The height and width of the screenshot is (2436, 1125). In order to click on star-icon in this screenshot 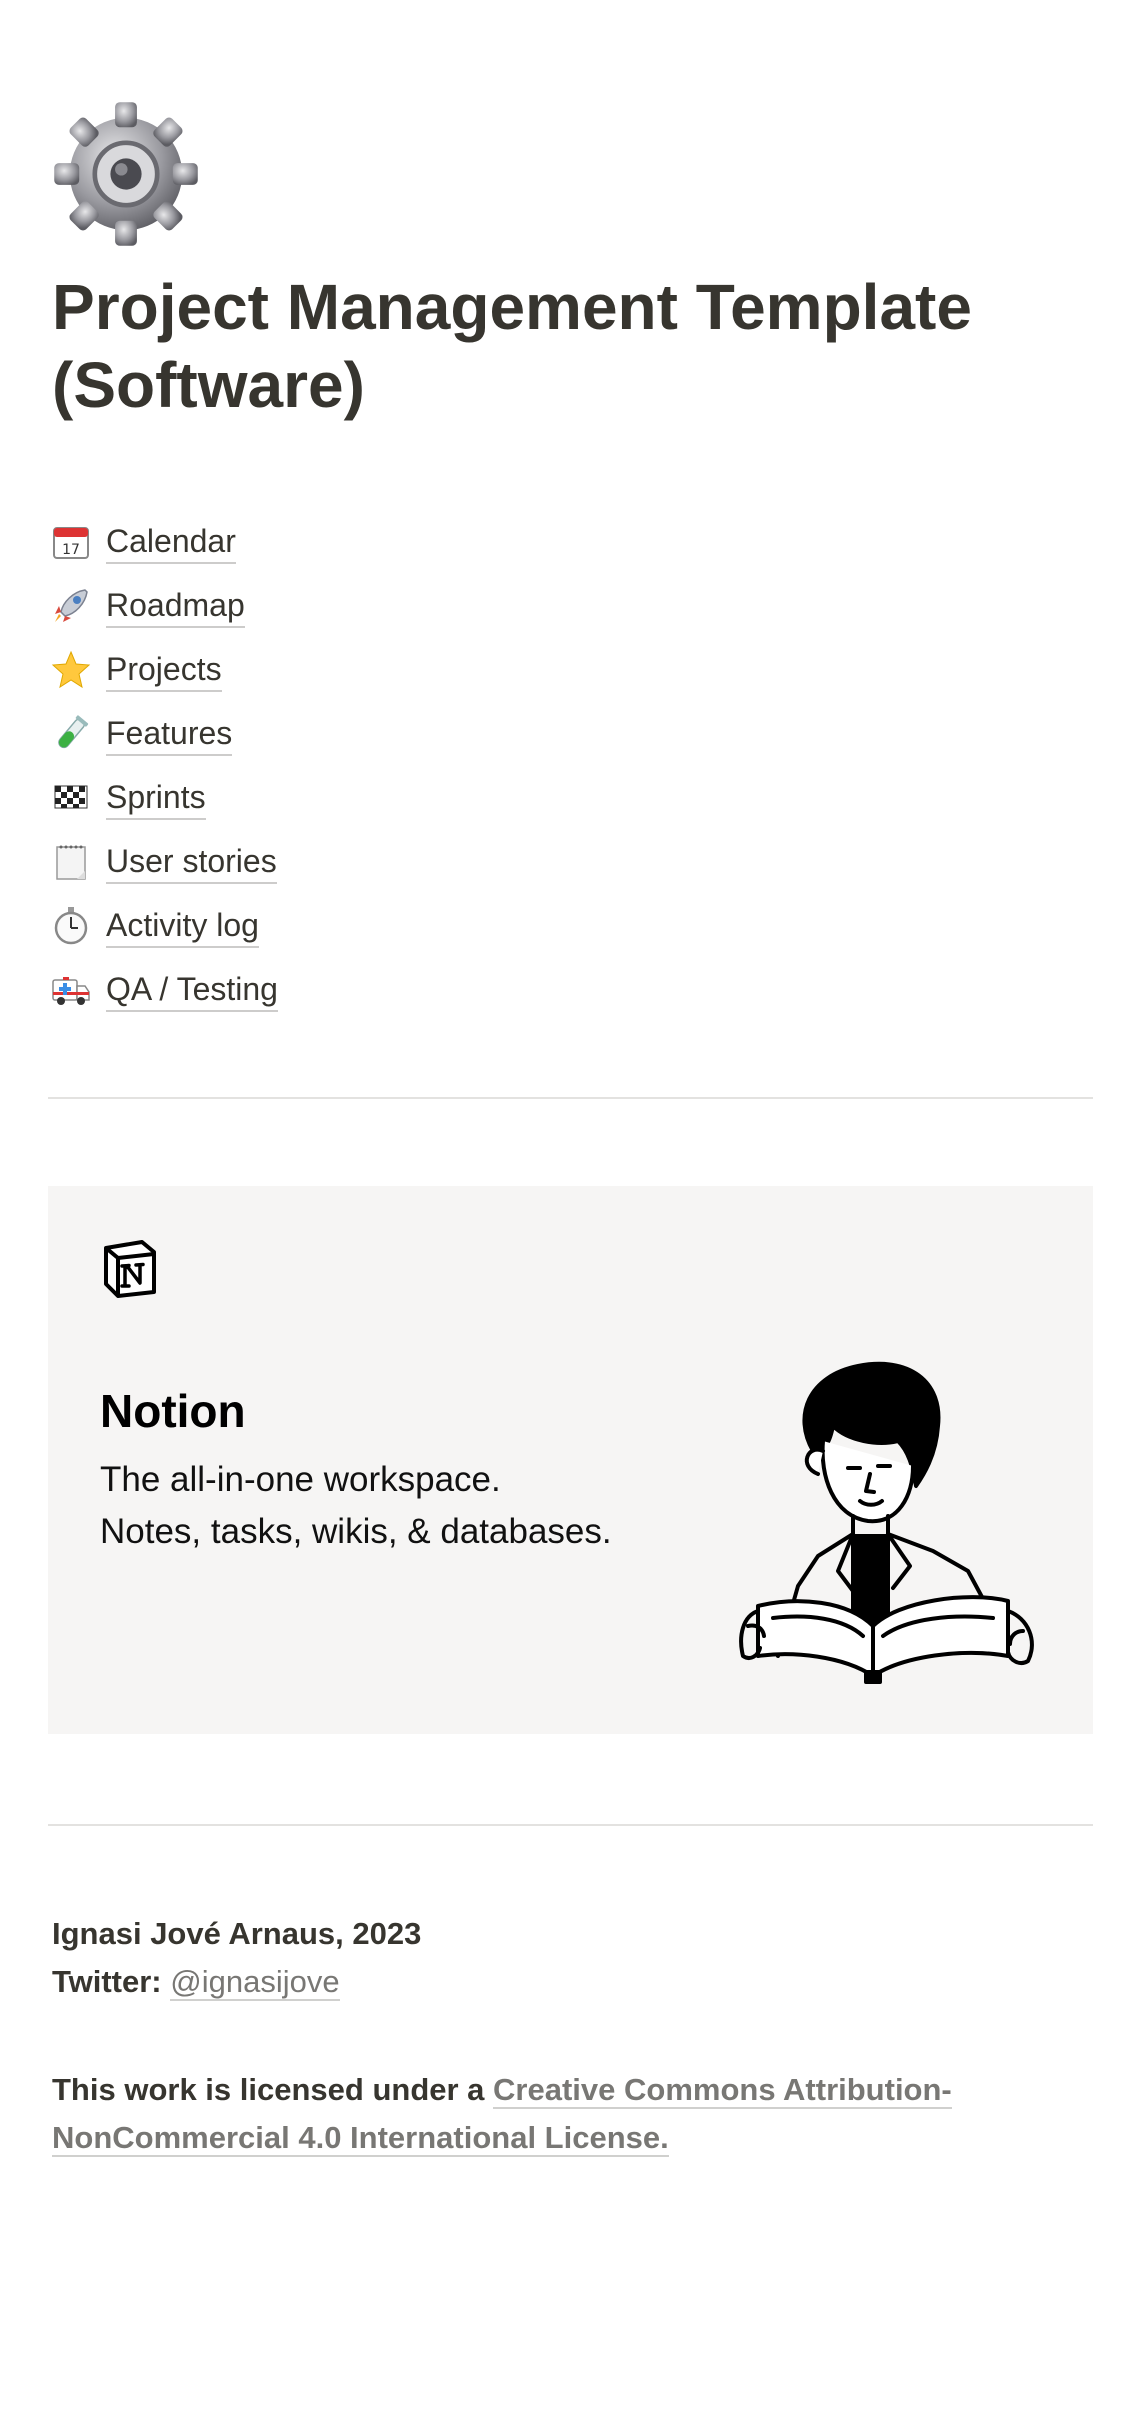, I will do `click(71, 670)`.